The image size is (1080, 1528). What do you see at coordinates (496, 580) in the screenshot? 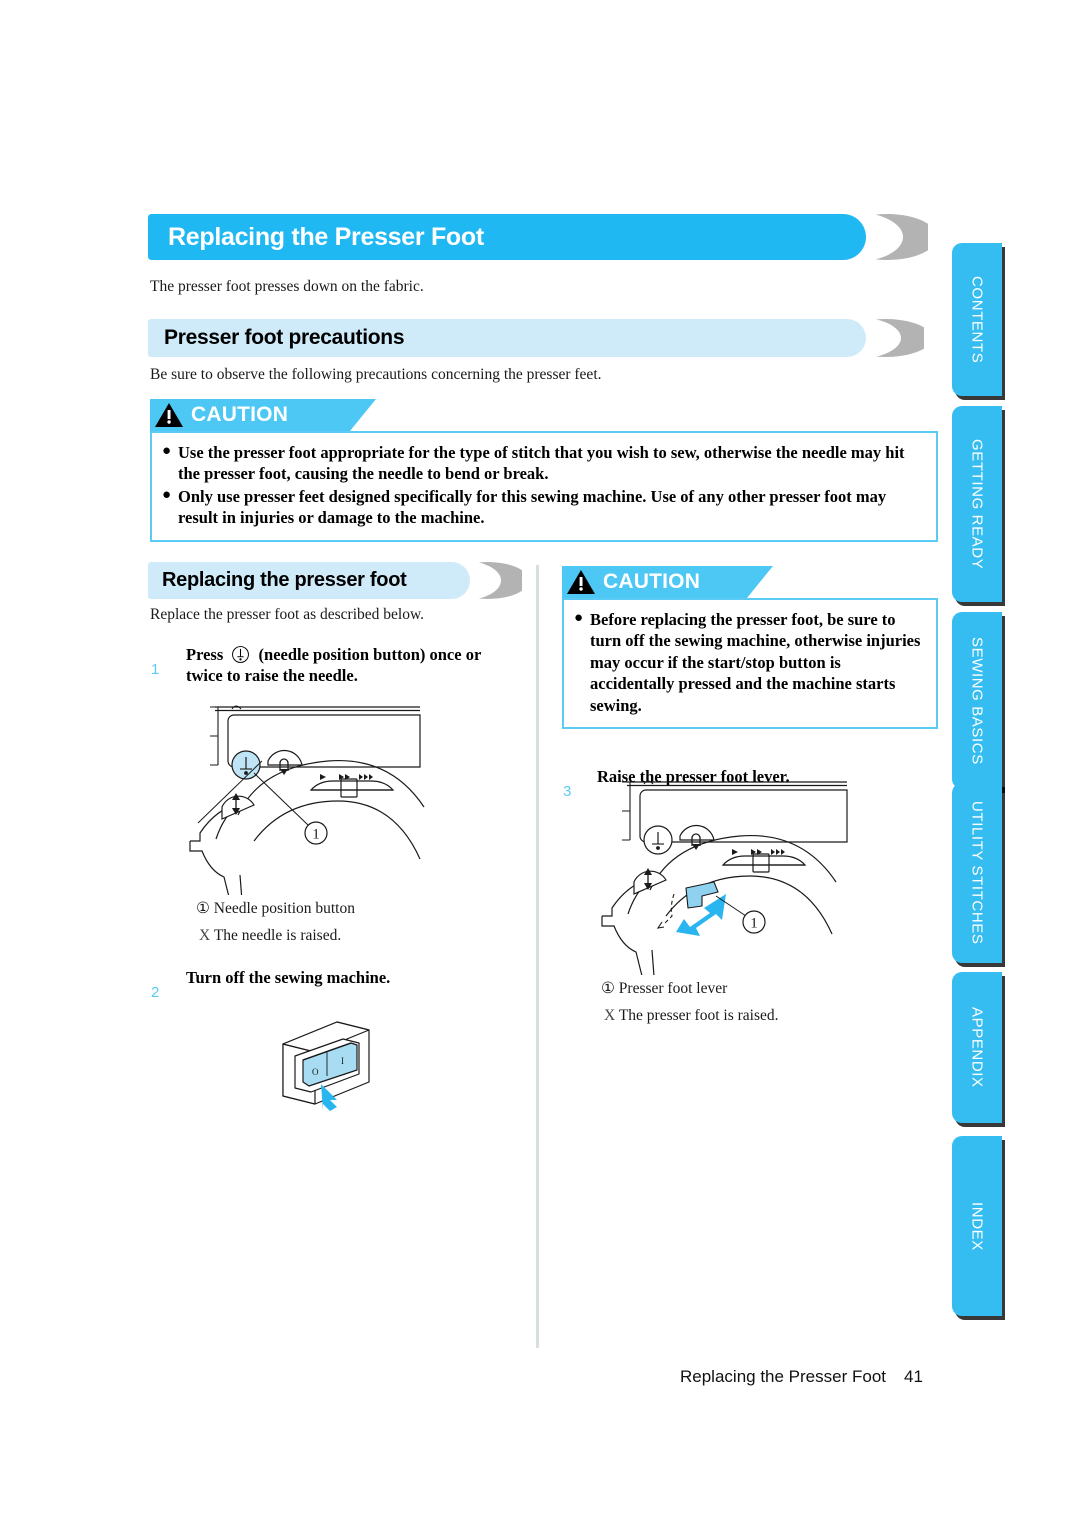
I see `replacing-crescent-decoration` at bounding box center [496, 580].